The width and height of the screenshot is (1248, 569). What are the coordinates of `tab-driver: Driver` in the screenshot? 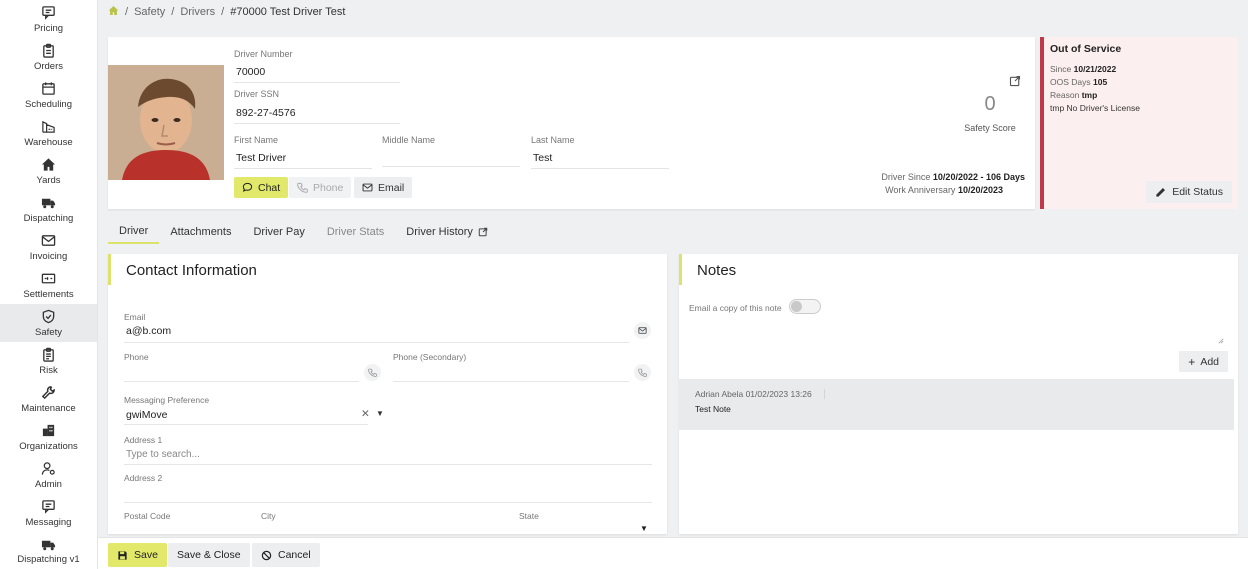 It's located at (134, 232).